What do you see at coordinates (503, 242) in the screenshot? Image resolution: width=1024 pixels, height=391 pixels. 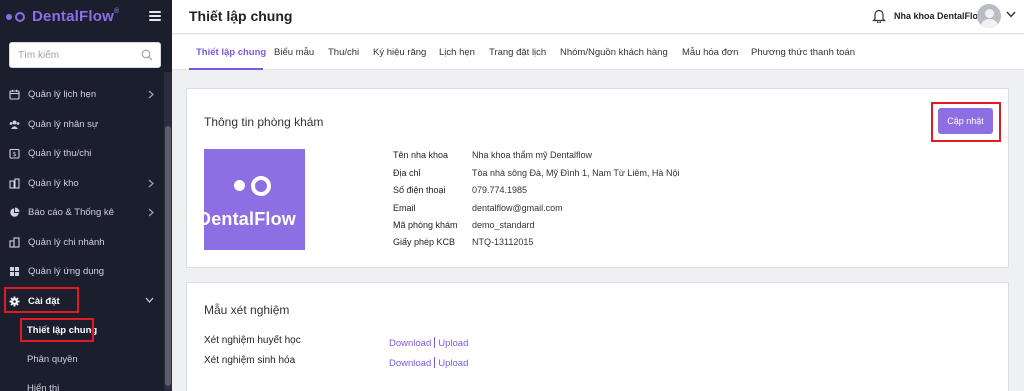 I see `info-value: NTQ-13112015` at bounding box center [503, 242].